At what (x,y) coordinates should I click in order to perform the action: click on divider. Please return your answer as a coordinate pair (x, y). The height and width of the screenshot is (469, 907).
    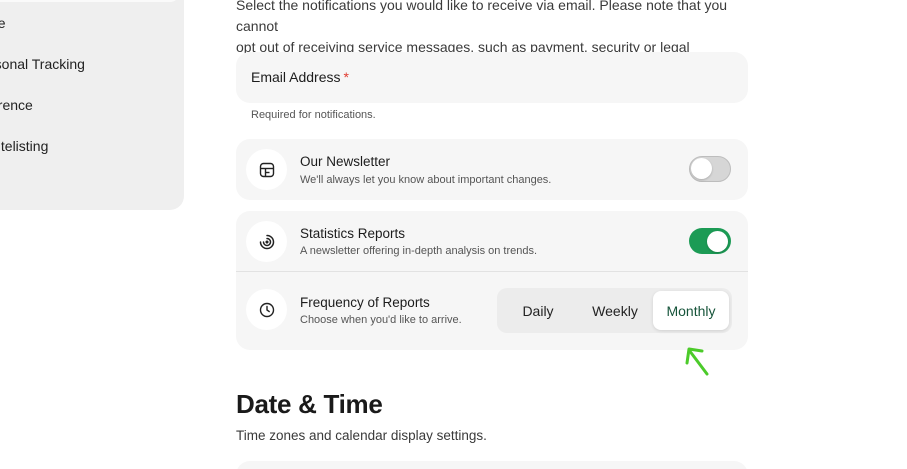
    Looking at the image, I should click on (492, 271).